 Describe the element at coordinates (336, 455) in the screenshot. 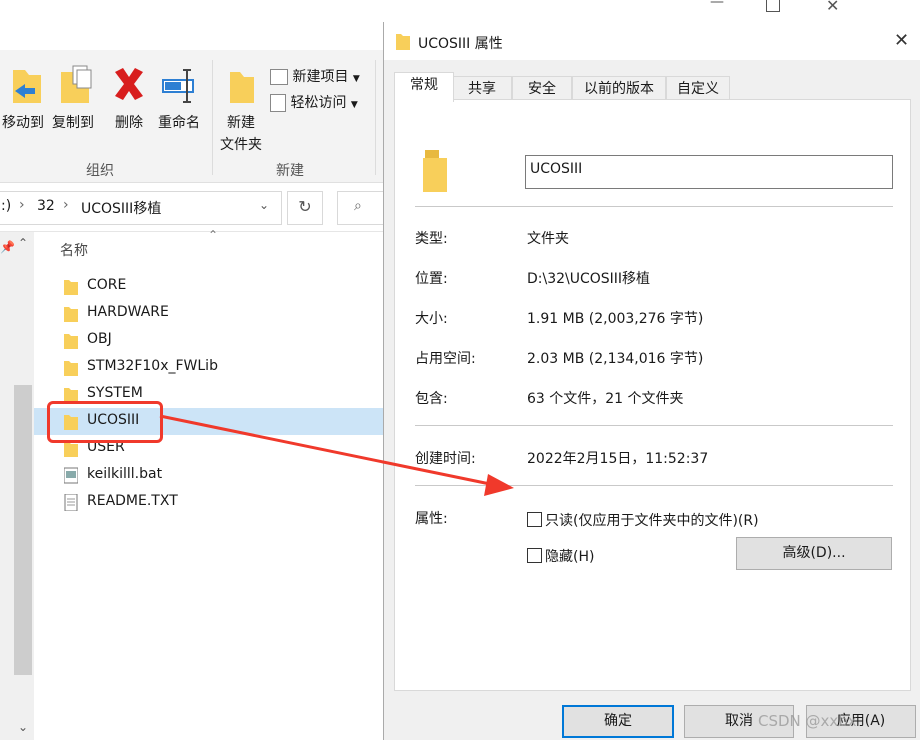

I see `annotation-arrow` at that location.